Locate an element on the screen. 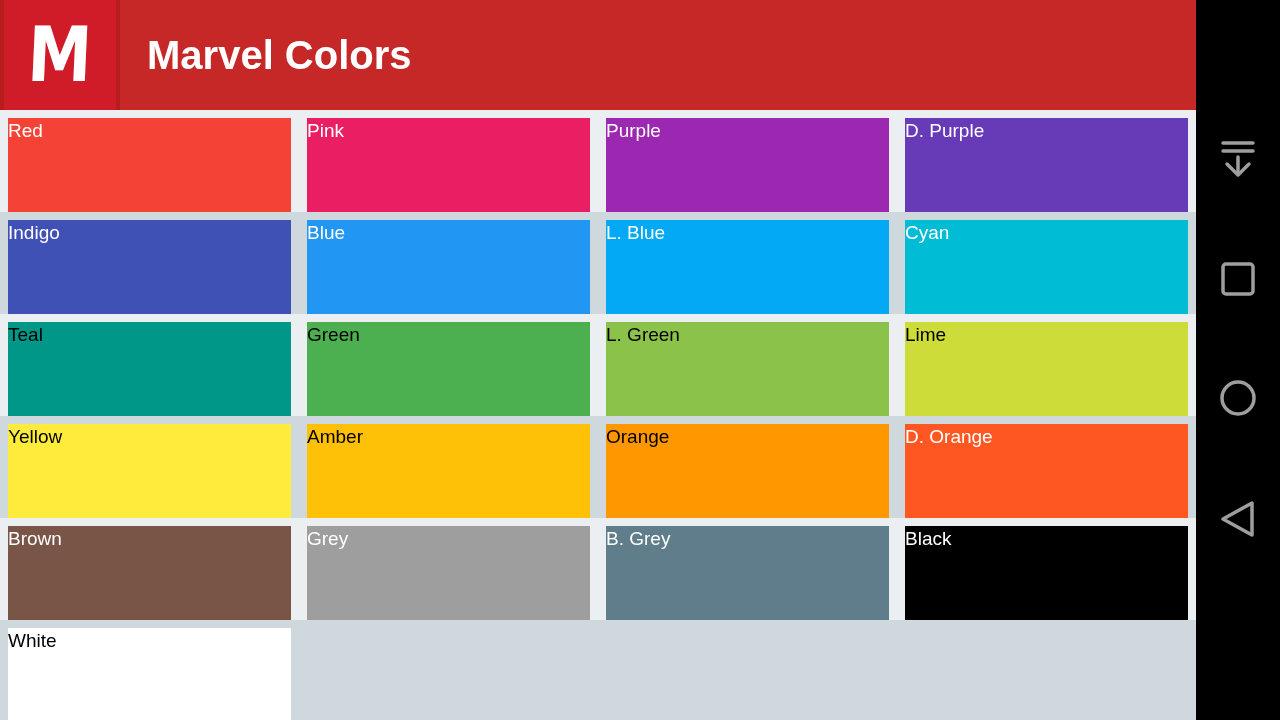 The height and width of the screenshot is (720, 1280). back-triangle-icon is located at coordinates (1238, 519).